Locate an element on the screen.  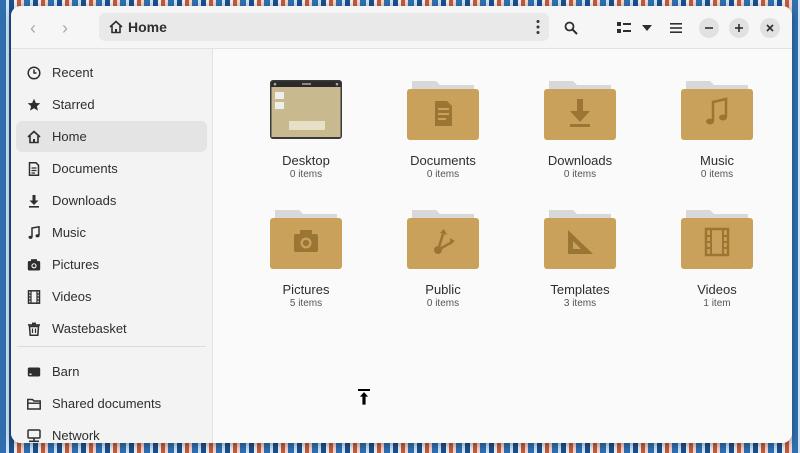
pictures-folder-icon is located at coordinates (306, 239).